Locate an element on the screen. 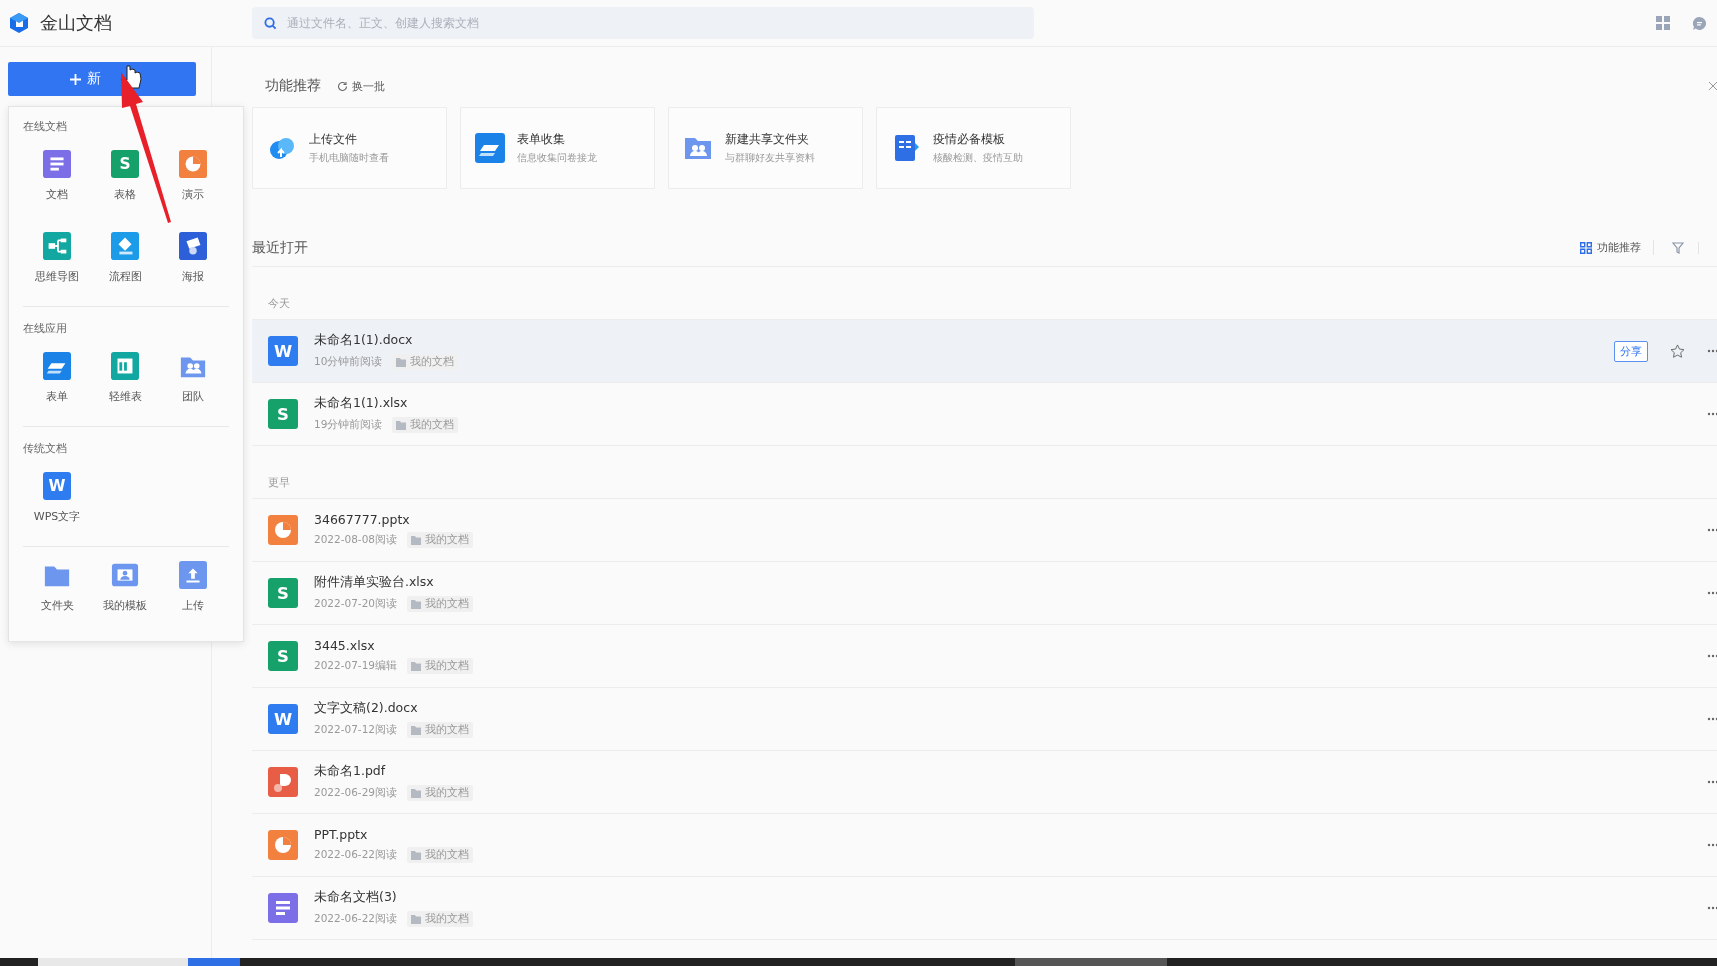 The image size is (1717, 966). poster-icon is located at coordinates (193, 246).